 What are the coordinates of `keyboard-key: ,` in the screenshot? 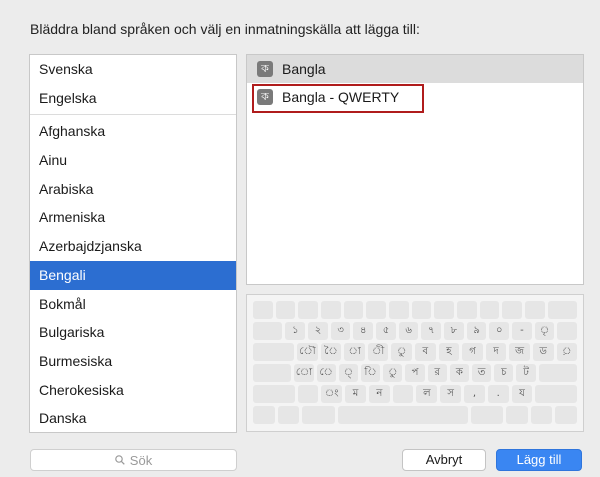 It's located at (474, 394).